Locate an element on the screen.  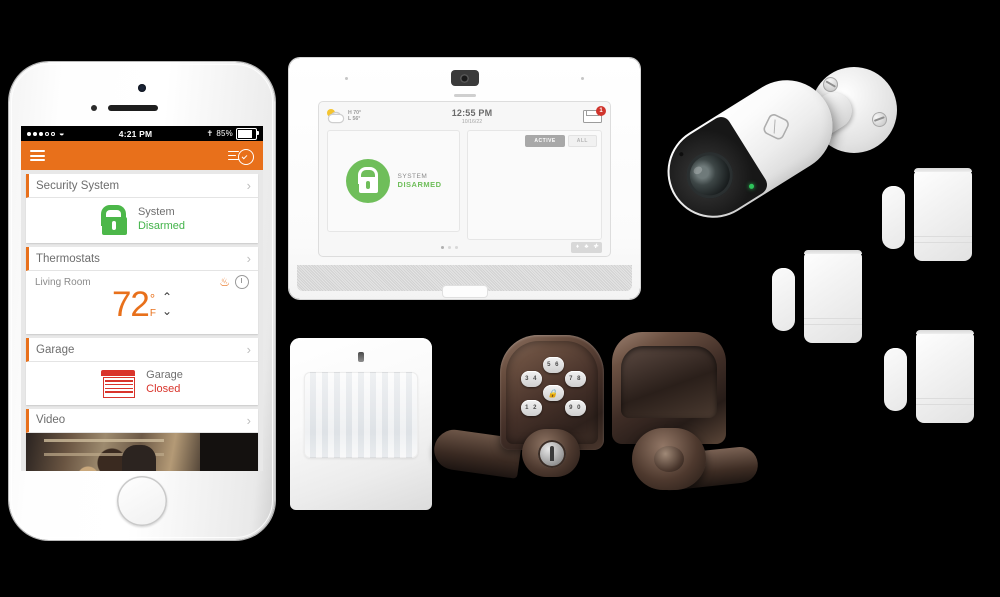
medical-cross-icon: ✚ is located at coordinates (595, 247).